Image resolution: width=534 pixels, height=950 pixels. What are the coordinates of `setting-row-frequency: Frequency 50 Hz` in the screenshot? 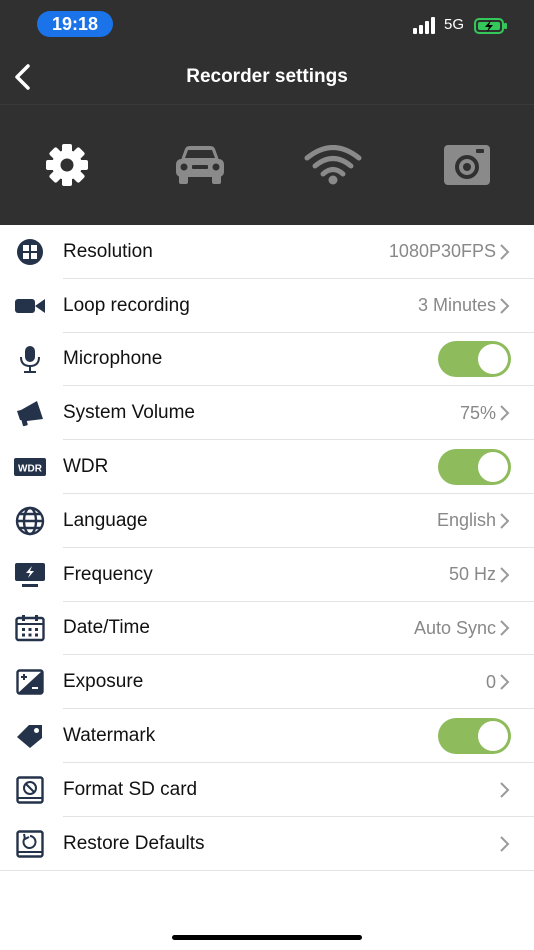 It's located at (267, 575).